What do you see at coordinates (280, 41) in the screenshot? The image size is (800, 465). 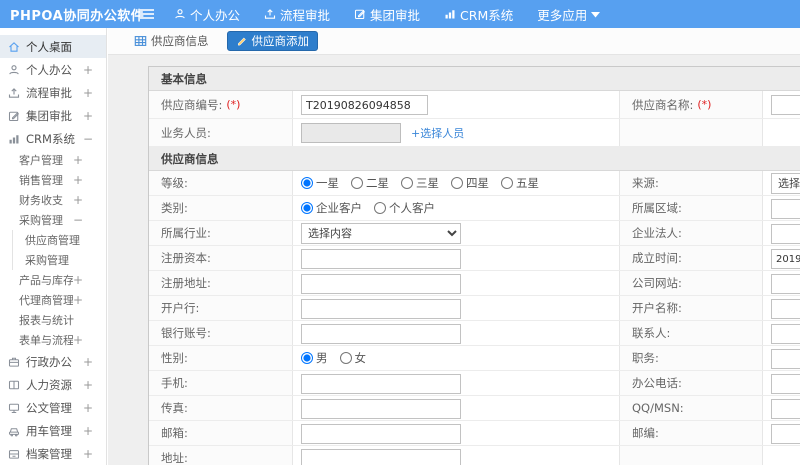 I see `tab-label: 供应商添加` at bounding box center [280, 41].